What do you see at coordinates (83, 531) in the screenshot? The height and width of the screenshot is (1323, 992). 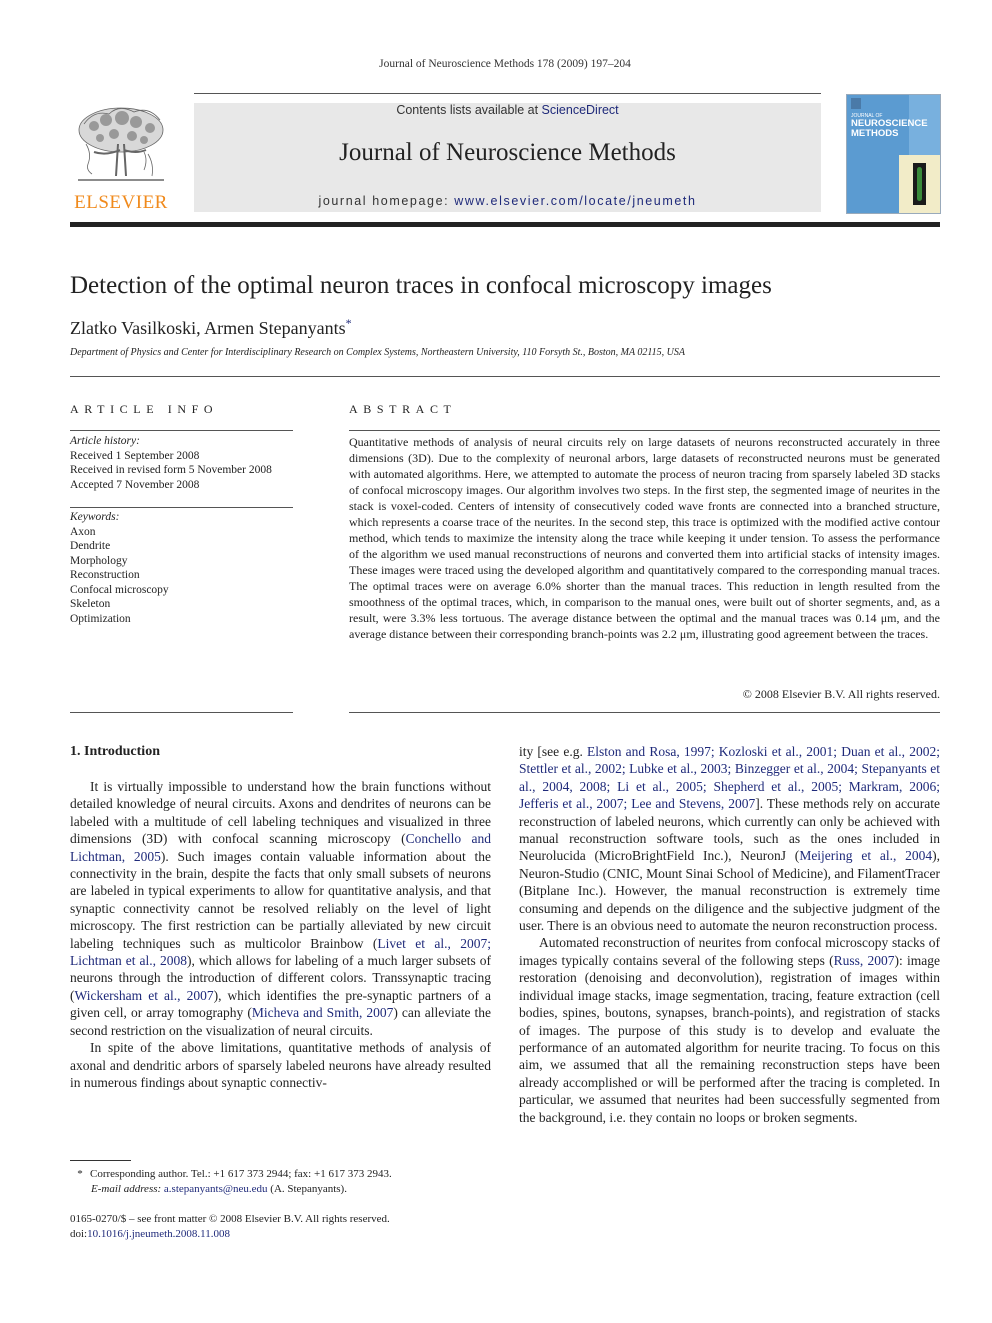 I see `keyword: Axon` at bounding box center [83, 531].